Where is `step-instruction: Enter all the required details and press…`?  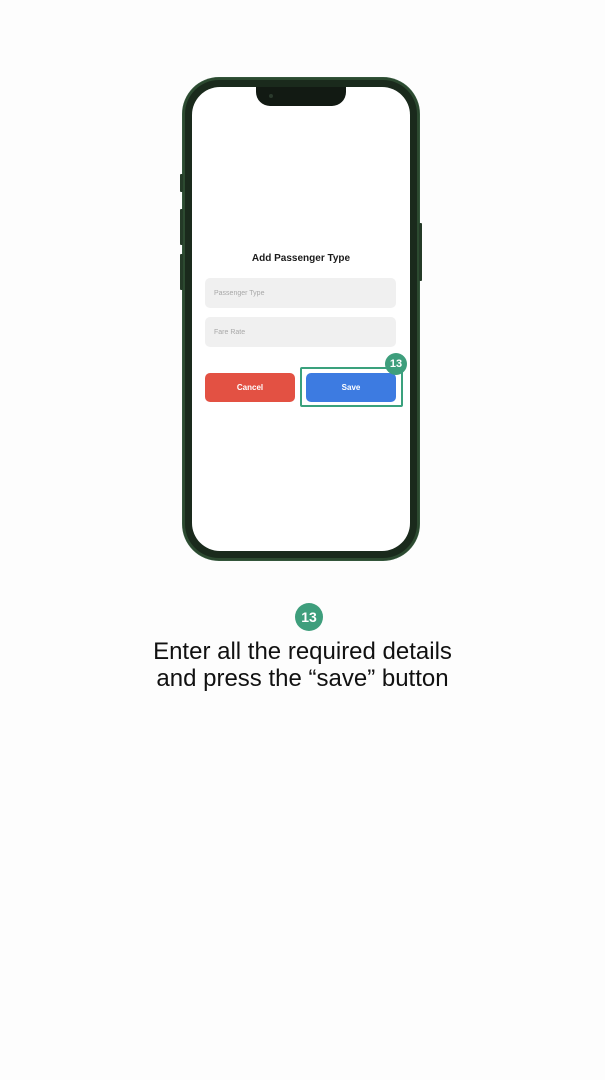
step-instruction: Enter all the required details and press… is located at coordinates (302, 665).